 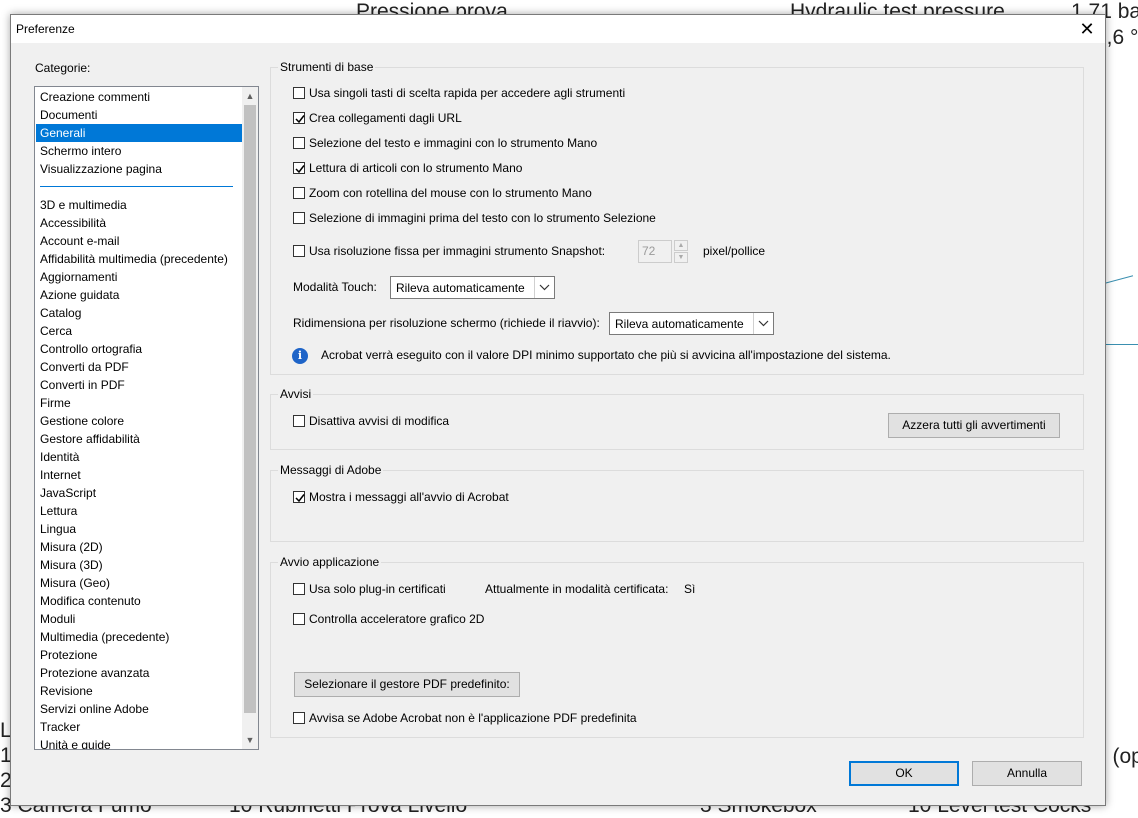 I want to click on cancel-button: Annulla, so click(x=1027, y=773).